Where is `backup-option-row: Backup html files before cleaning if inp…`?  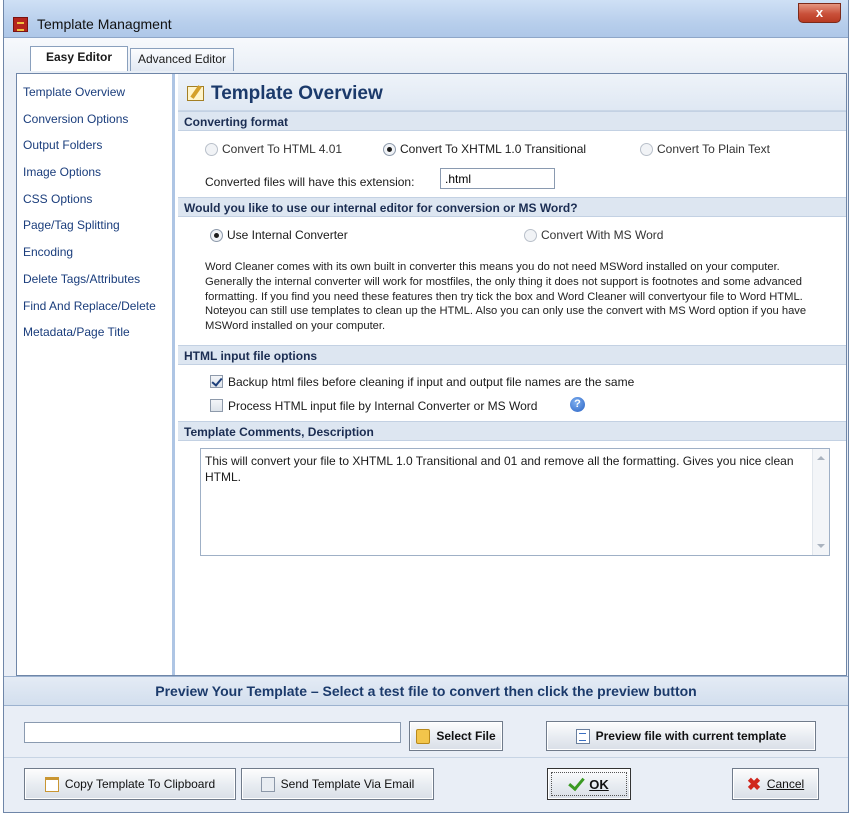 backup-option-row: Backup html files before cleaning if inp… is located at coordinates (512, 383).